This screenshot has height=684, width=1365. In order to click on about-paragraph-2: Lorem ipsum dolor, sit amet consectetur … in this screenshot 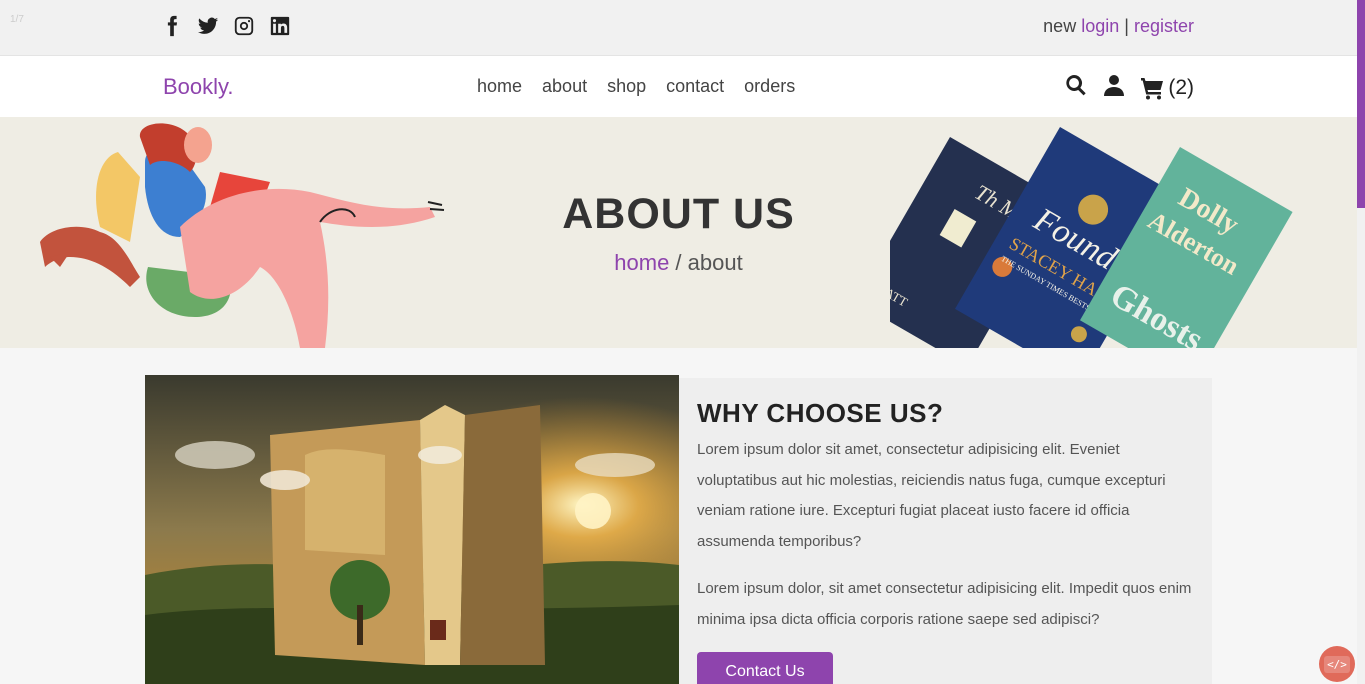, I will do `click(944, 604)`.